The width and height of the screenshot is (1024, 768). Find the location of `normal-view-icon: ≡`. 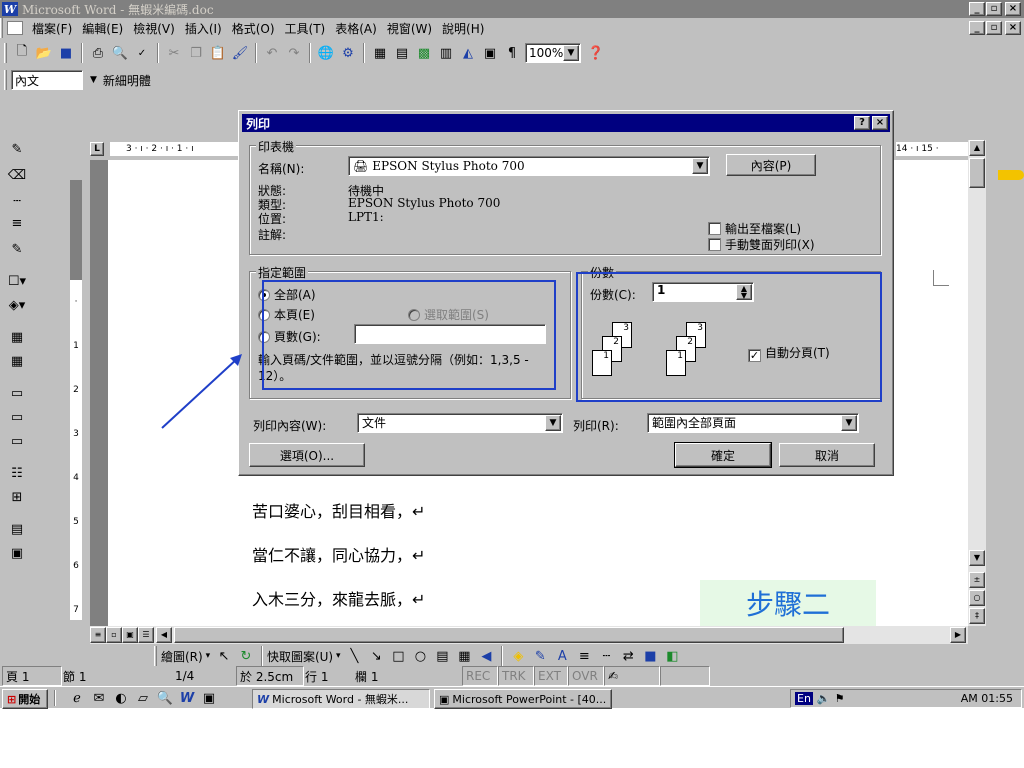

normal-view-icon: ≡ is located at coordinates (98, 635).